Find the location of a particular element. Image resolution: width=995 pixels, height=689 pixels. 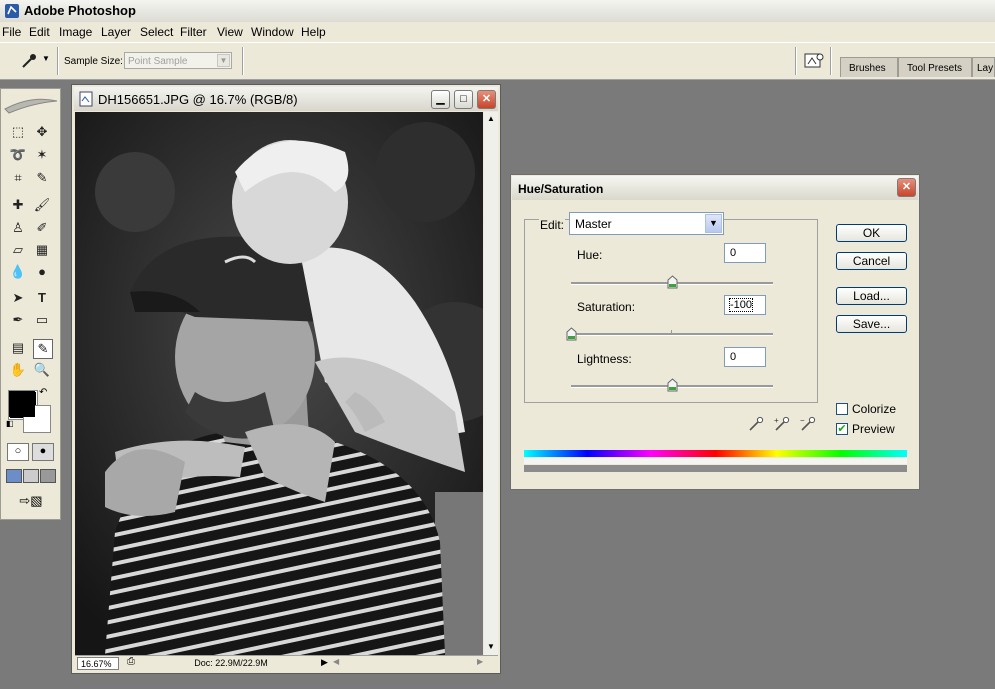

saturation-slider-track is located at coordinates (672, 334).